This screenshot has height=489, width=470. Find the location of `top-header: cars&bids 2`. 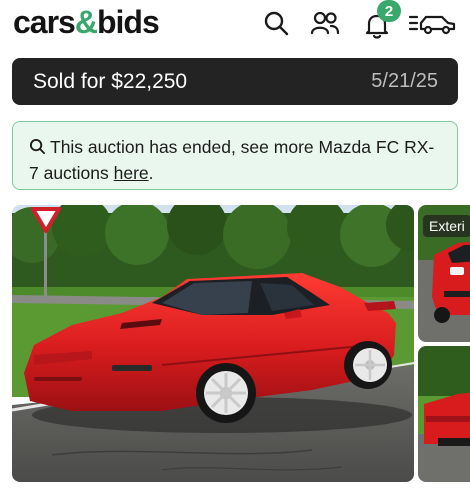

top-header: cars&bids 2 is located at coordinates (235, 25).